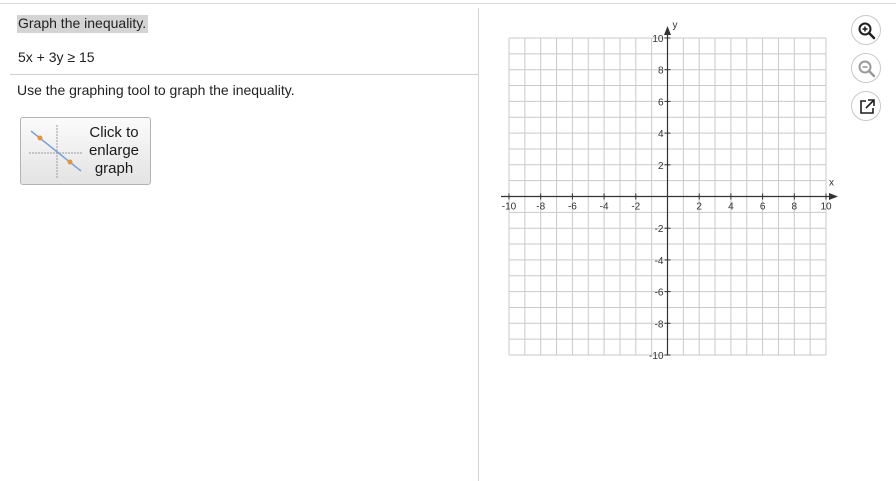 Image resolution: width=896 pixels, height=481 pixels. Describe the element at coordinates (659, 261) in the screenshot. I see `y-tick-label: -4` at that location.